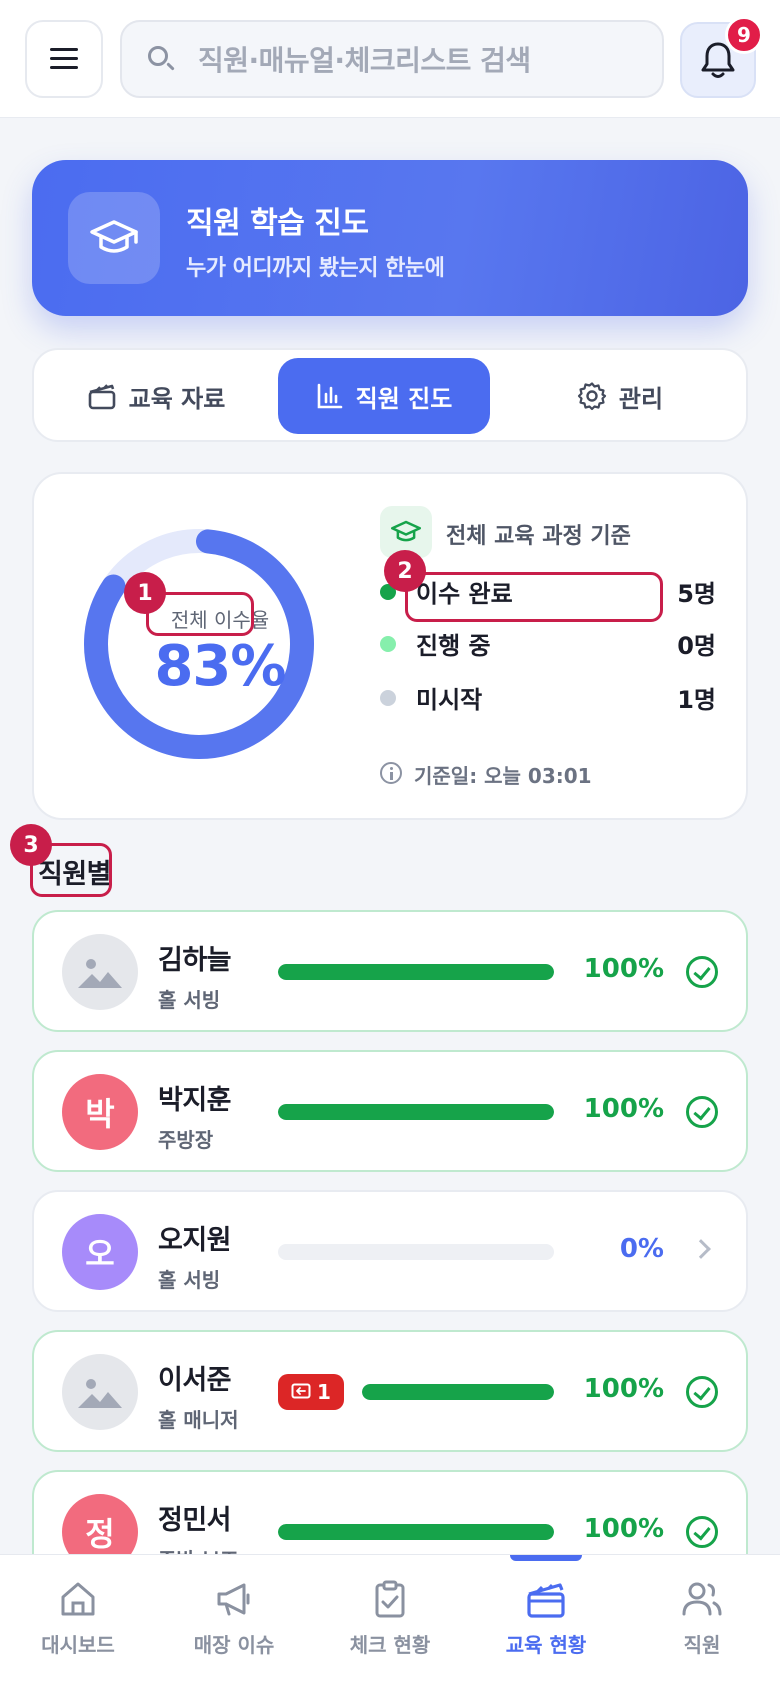  Describe the element at coordinates (329, 396) in the screenshot. I see `bar-chart-icon` at that location.